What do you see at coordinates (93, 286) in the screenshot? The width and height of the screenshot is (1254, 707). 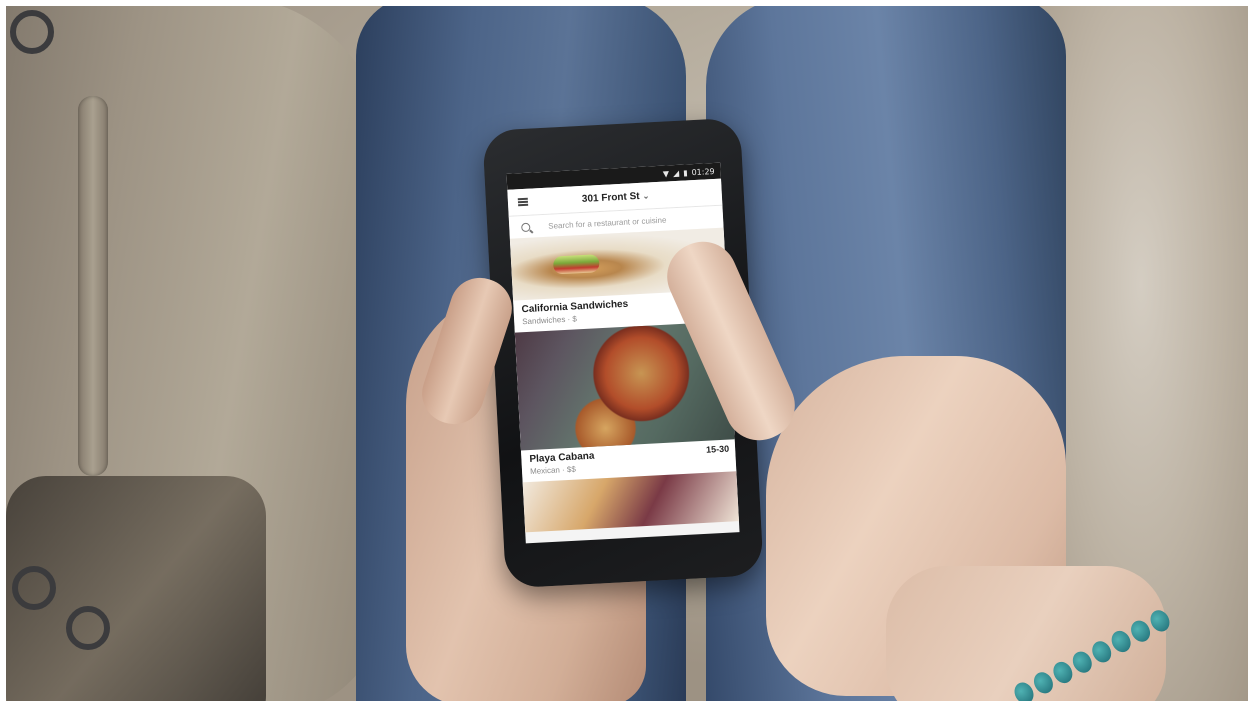 I see `bag-zipper` at bounding box center [93, 286].